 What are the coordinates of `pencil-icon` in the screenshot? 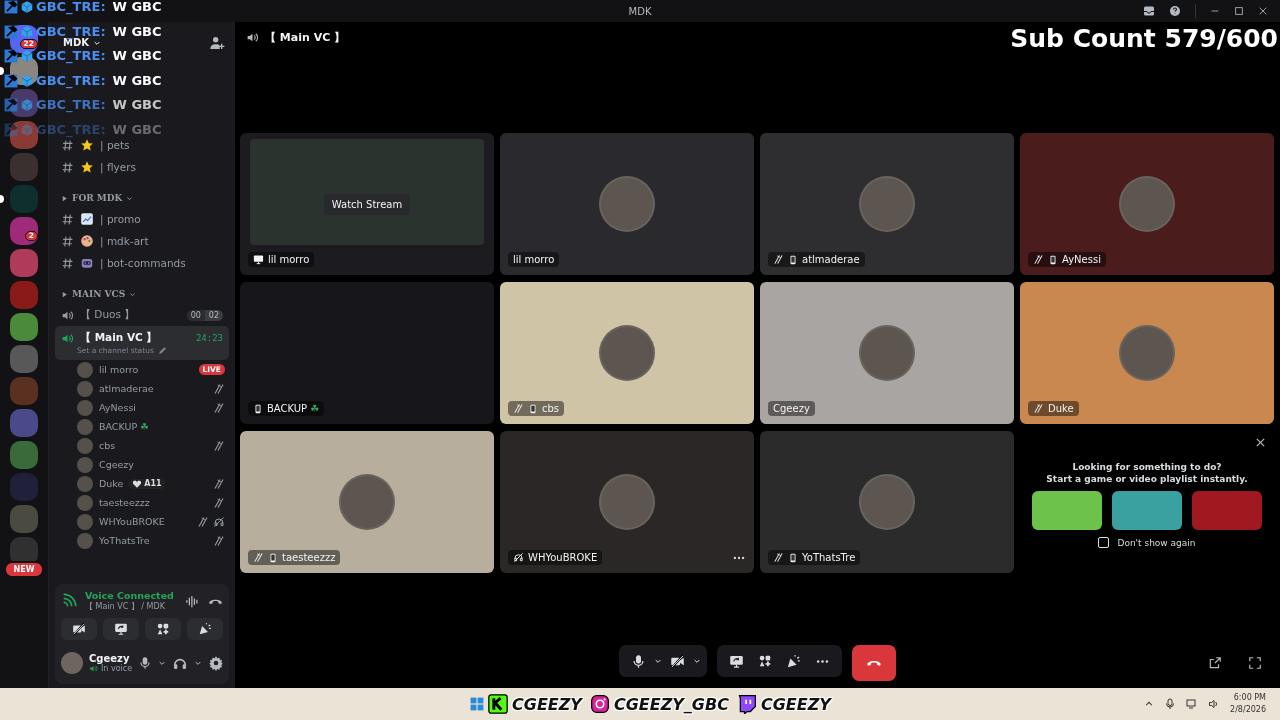 It's located at (162, 350).